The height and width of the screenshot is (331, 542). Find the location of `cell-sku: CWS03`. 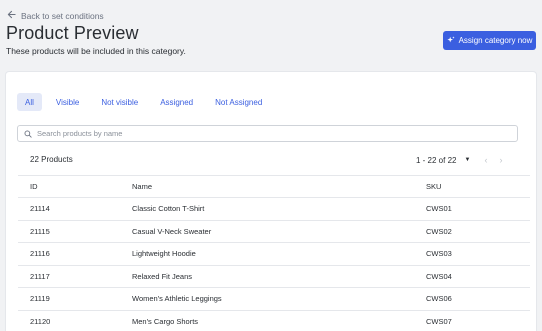

cell-sku: CWS03 is located at coordinates (468, 254).